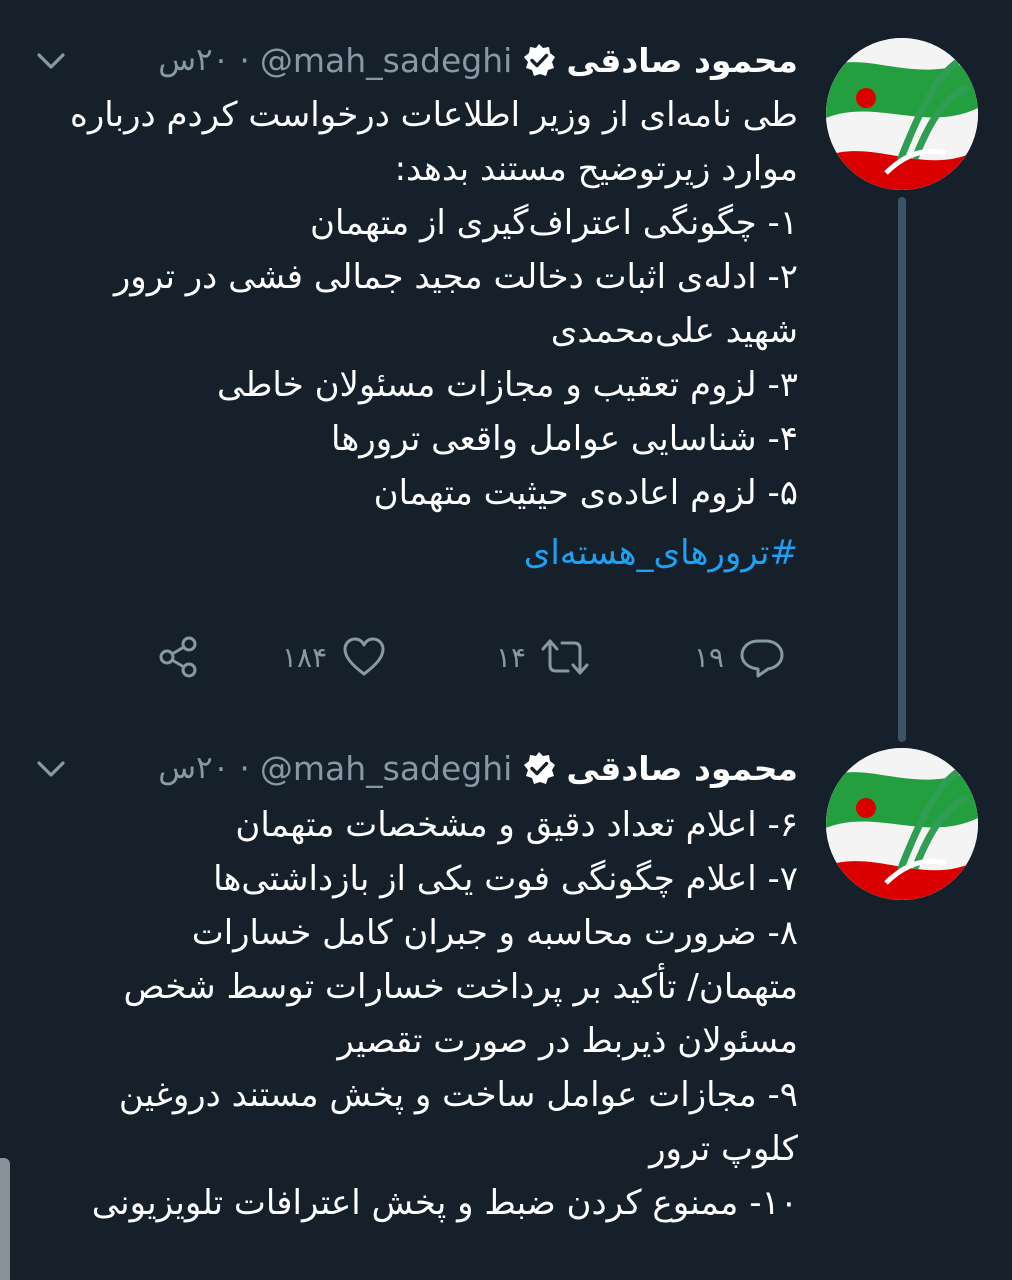 This screenshot has height=1280, width=1012. What do you see at coordinates (565, 657) in the screenshot?
I see `retweet-icon` at bounding box center [565, 657].